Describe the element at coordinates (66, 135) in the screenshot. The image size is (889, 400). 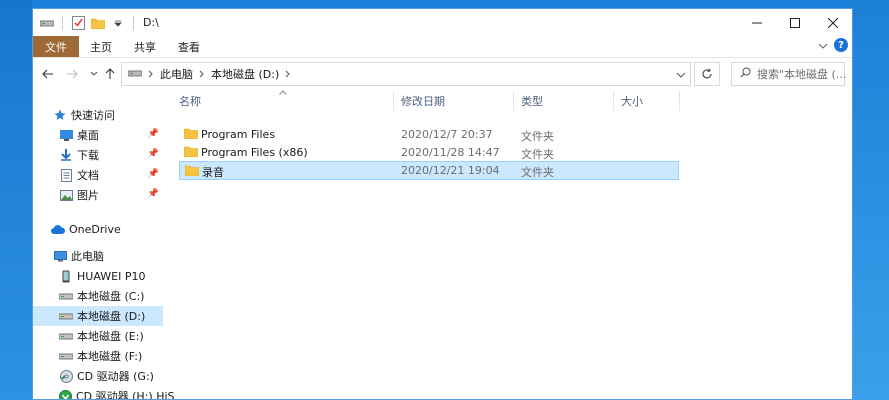
I see `desktop-icon` at that location.